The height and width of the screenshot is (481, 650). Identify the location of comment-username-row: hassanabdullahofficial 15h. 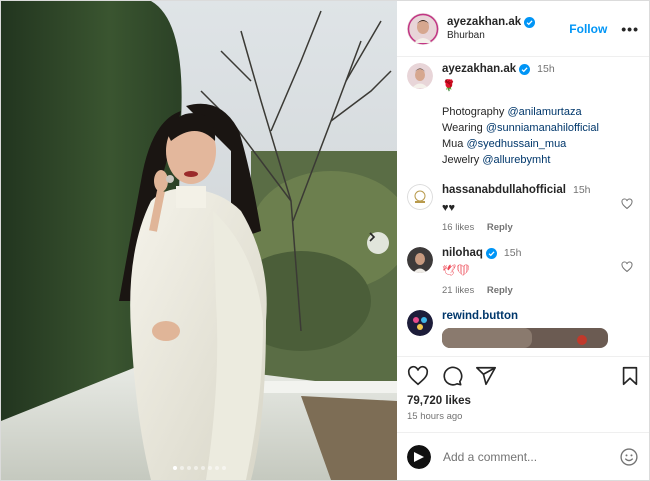
(516, 190).